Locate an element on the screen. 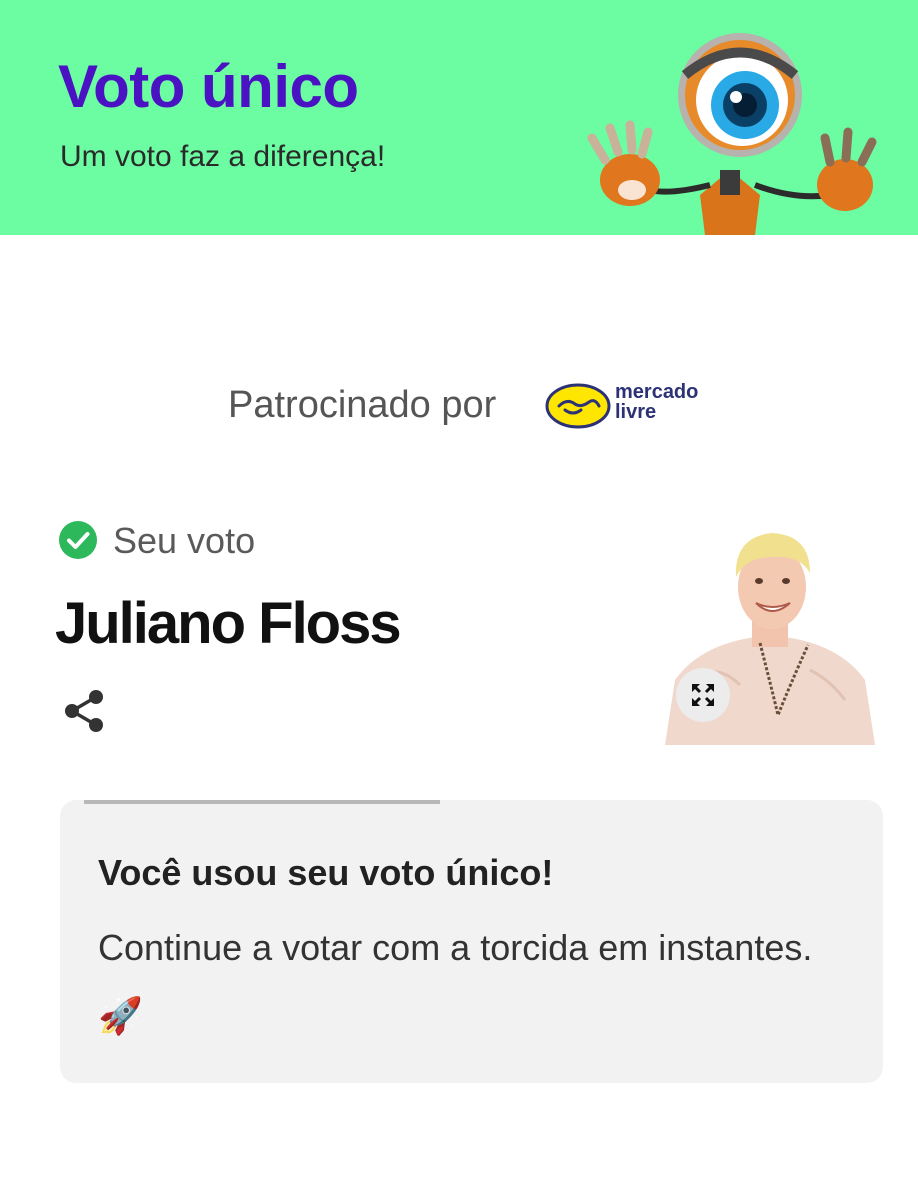 Image resolution: width=918 pixels, height=1200 pixels. check-circle-icon is located at coordinates (78, 540).